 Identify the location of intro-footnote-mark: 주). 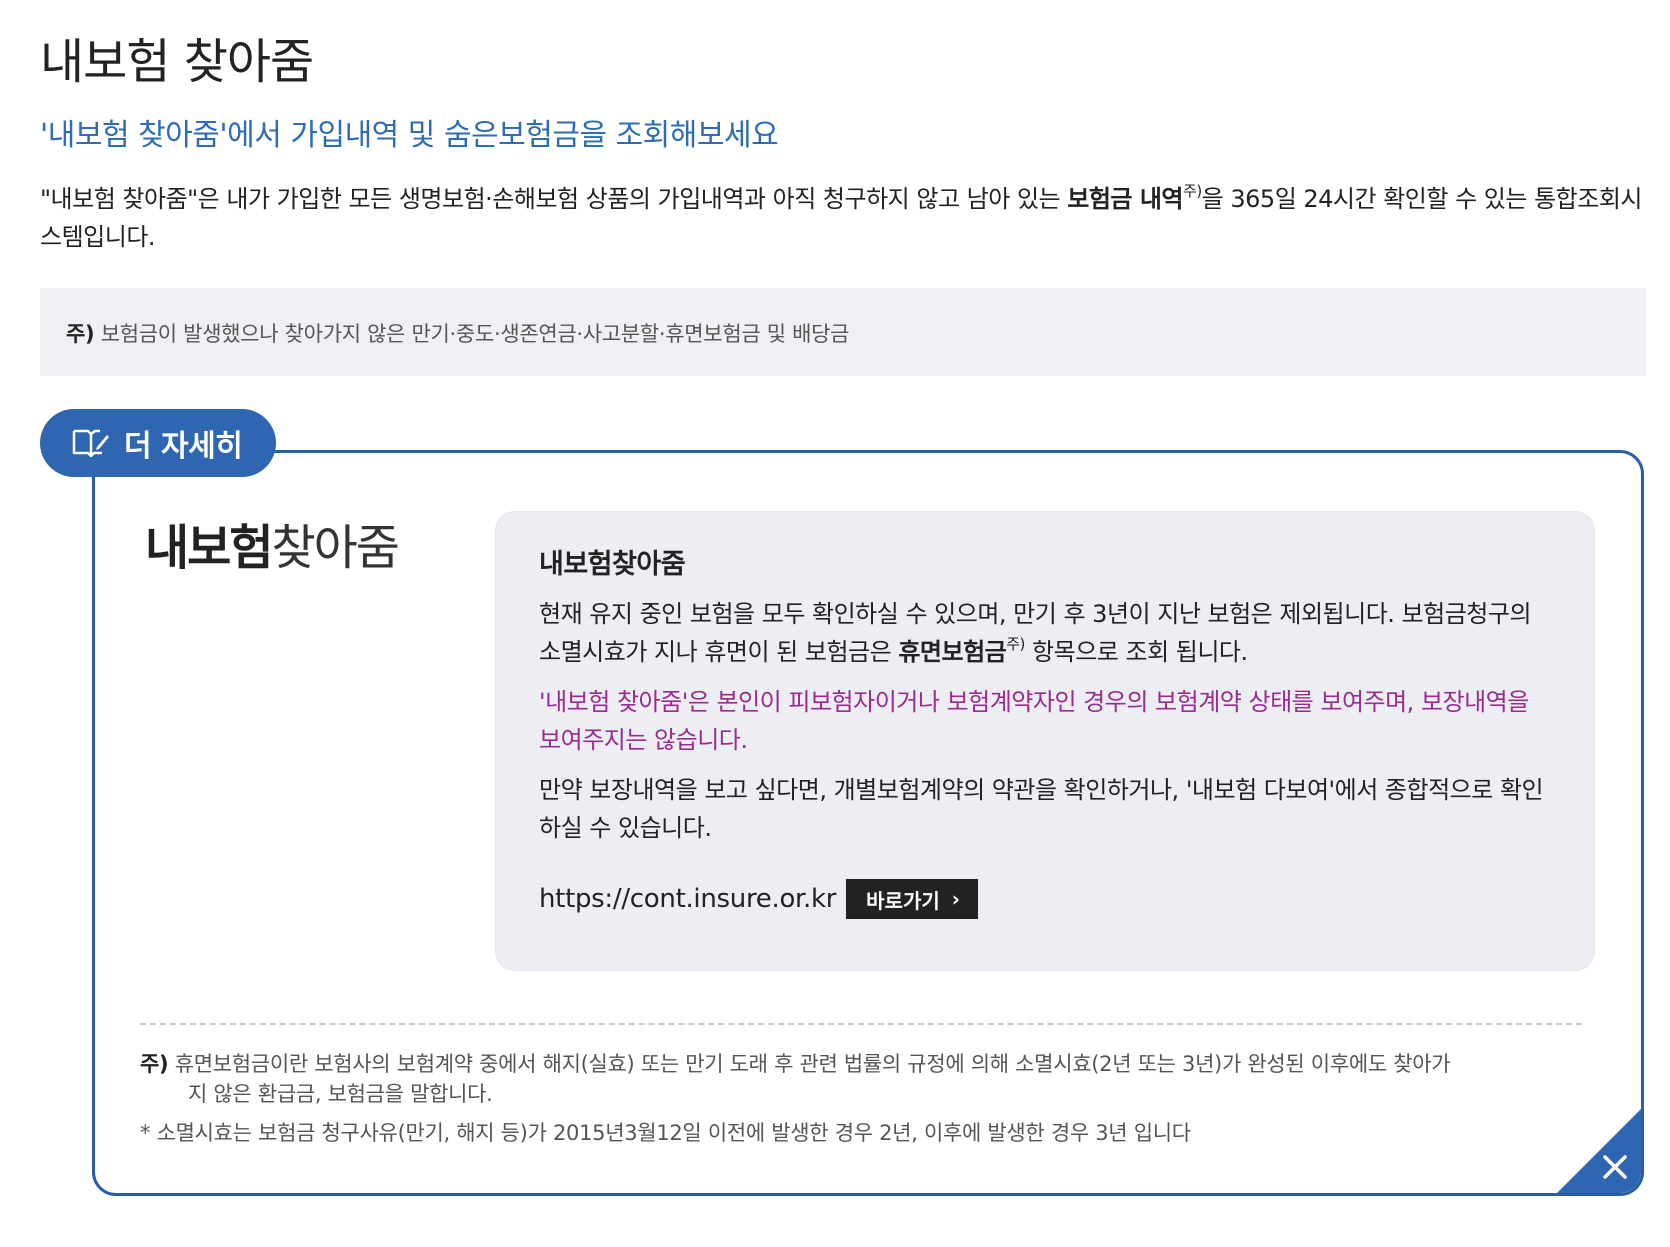
(1192, 191).